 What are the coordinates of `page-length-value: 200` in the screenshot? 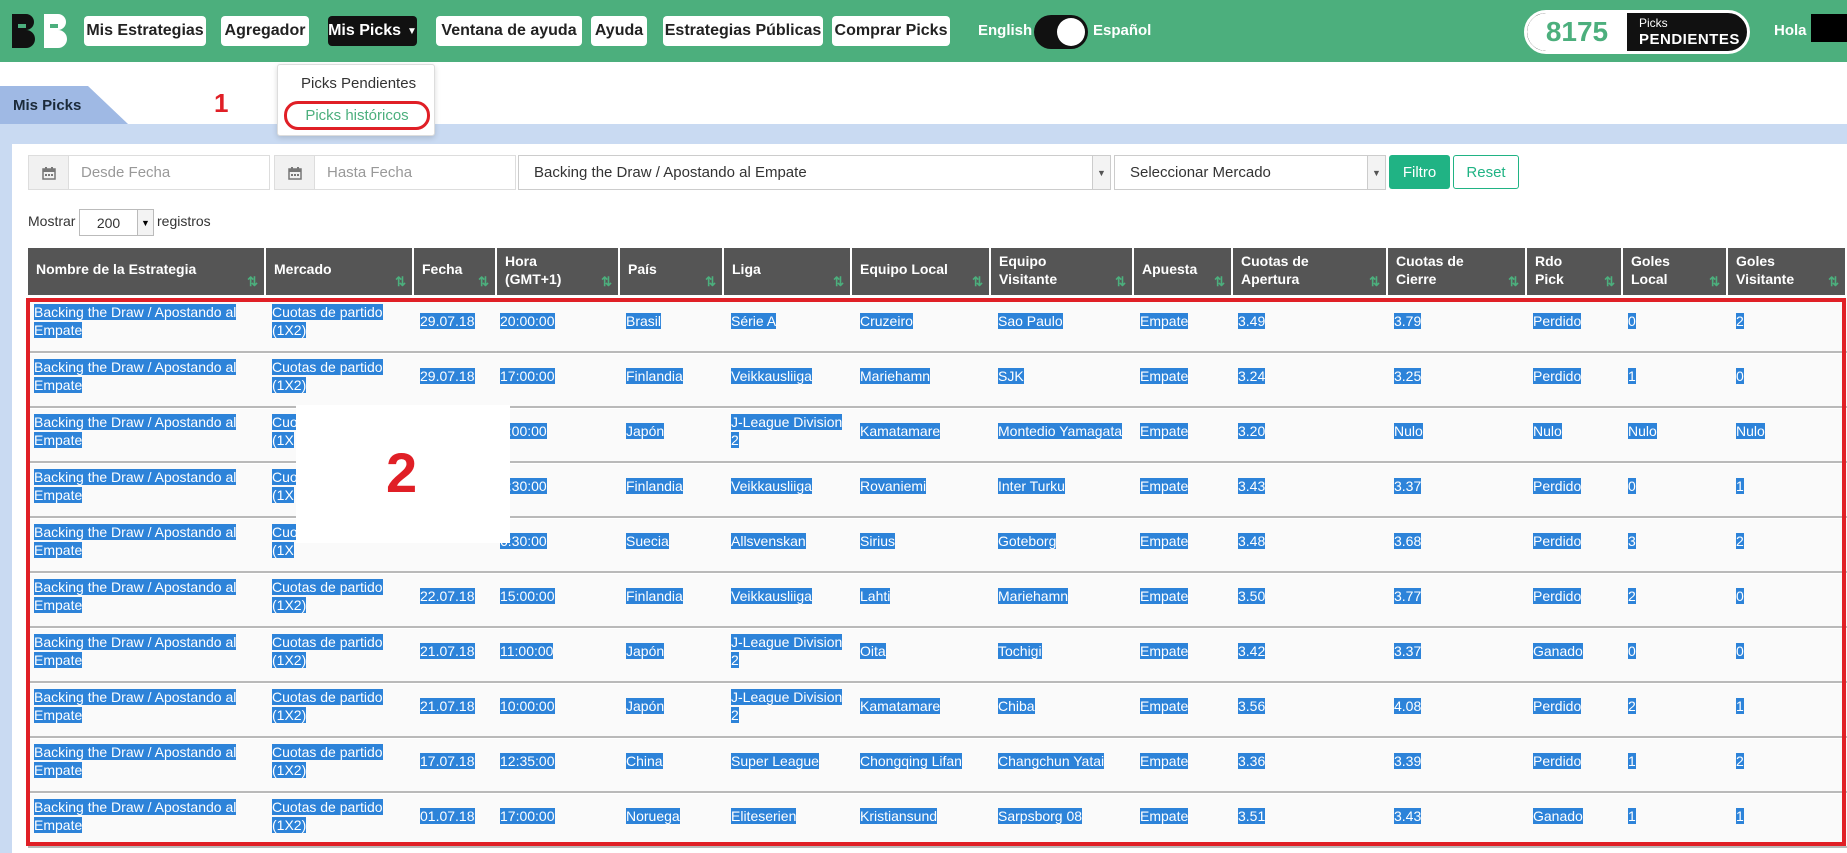 It's located at (108, 222).